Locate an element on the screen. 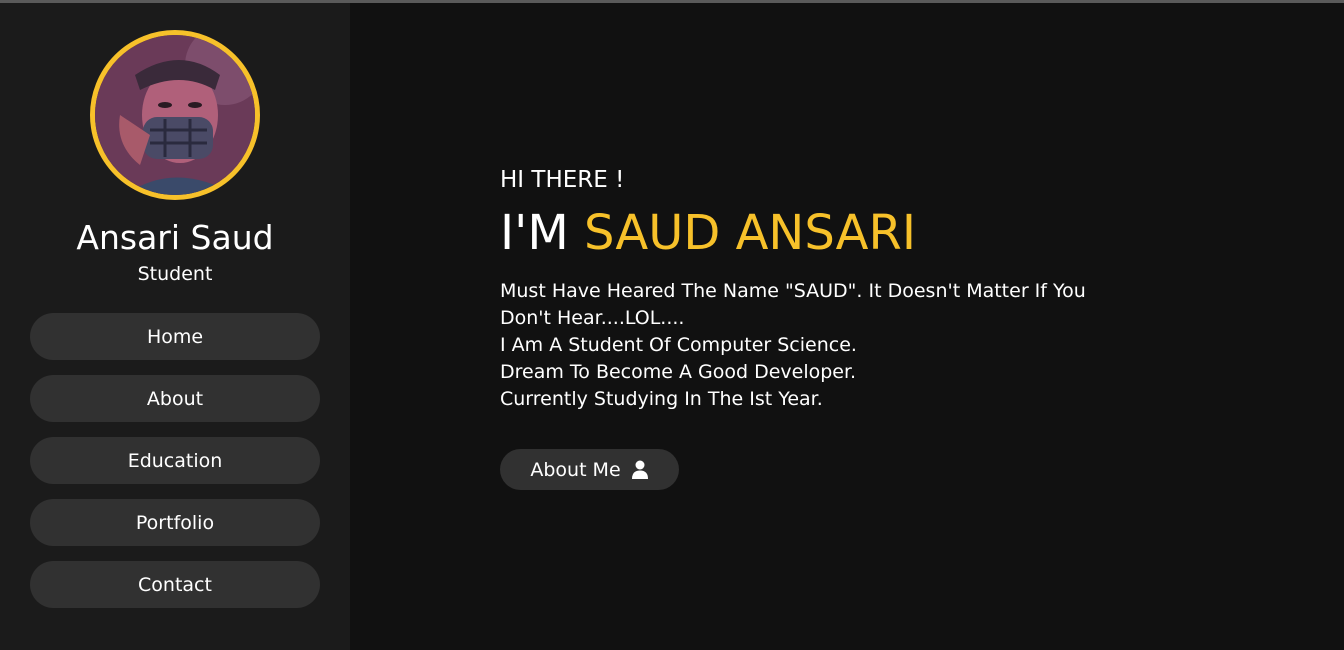 The image size is (1344, 650). bio-line: Dream To Become A Good Developer. is located at coordinates (678, 372).